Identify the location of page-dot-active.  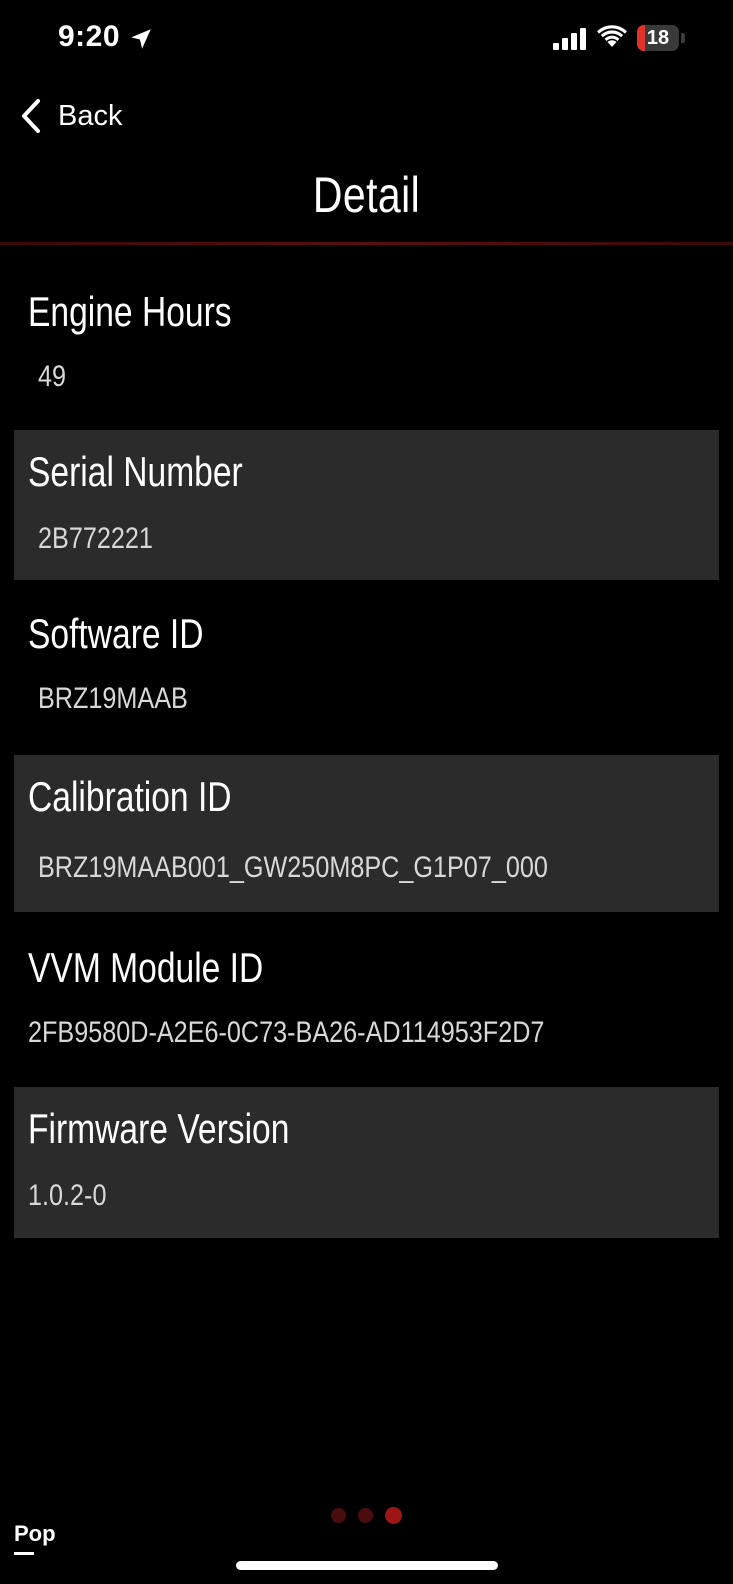
(393, 1515).